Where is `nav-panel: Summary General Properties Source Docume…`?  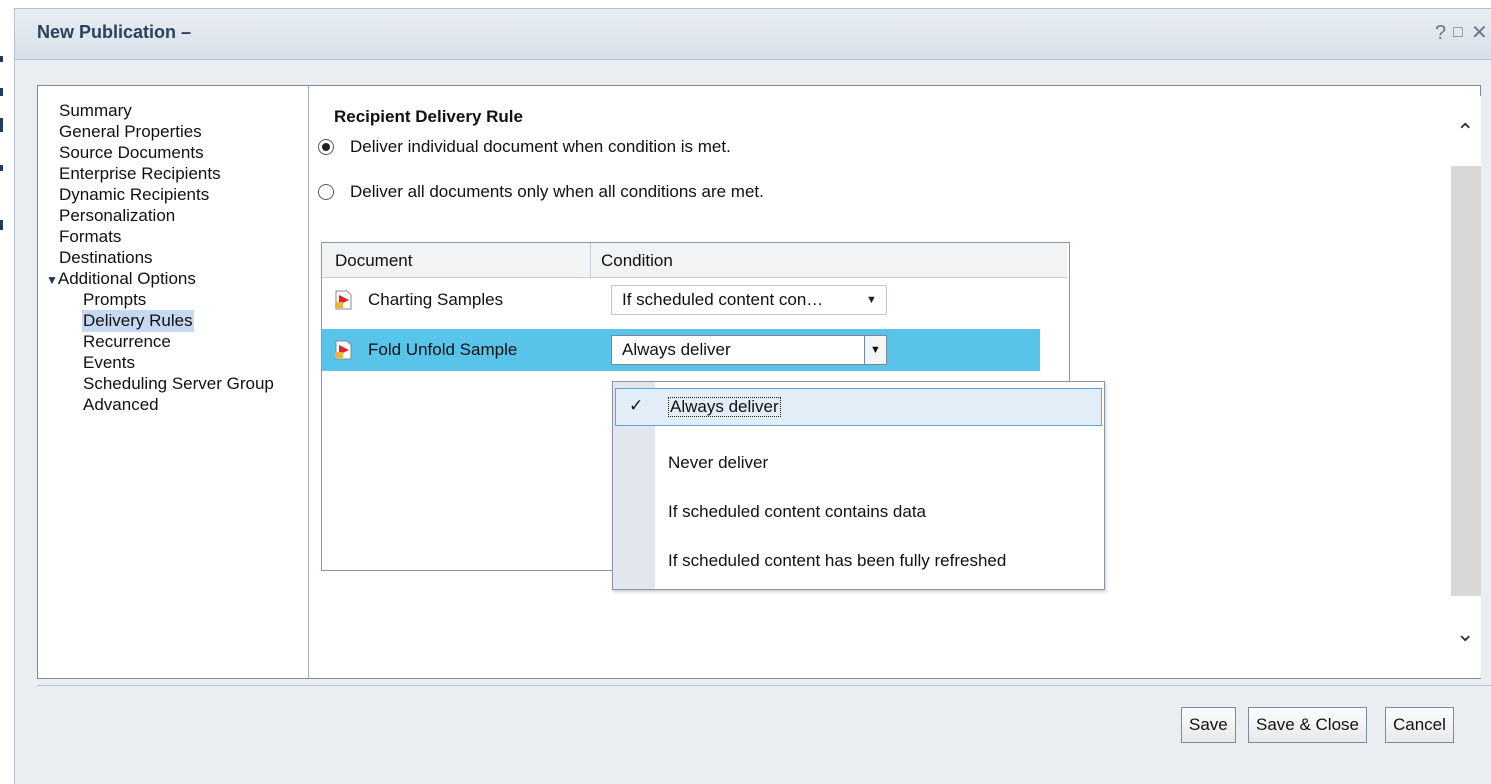
nav-panel: Summary General Properties Source Docume… is located at coordinates (173, 382).